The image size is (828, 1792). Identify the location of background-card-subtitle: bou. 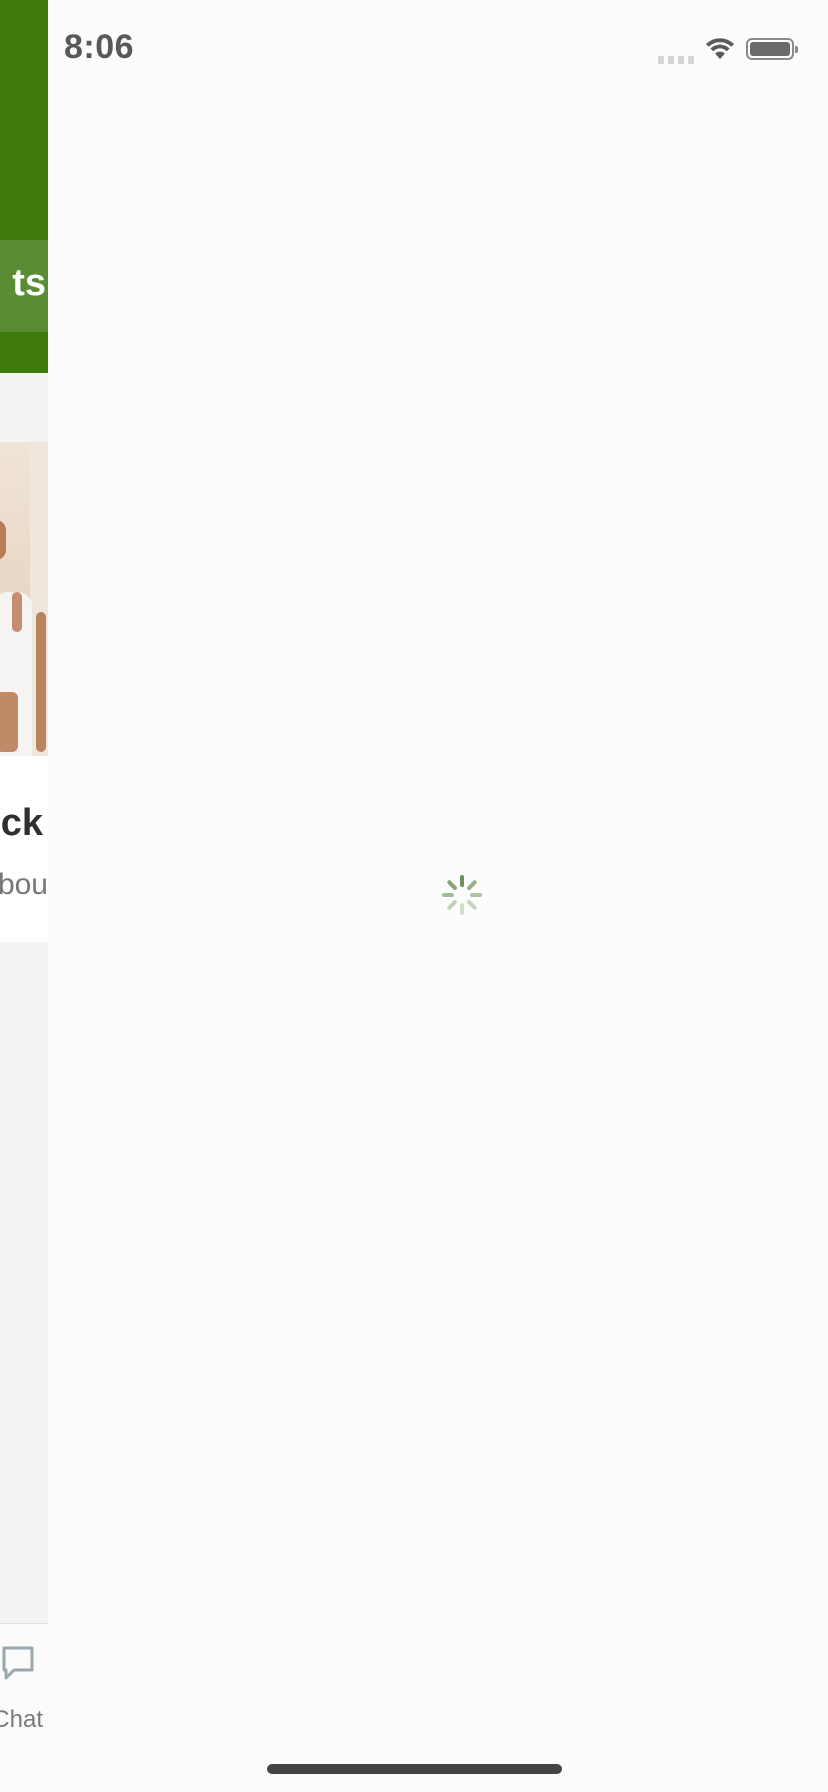
(24, 884).